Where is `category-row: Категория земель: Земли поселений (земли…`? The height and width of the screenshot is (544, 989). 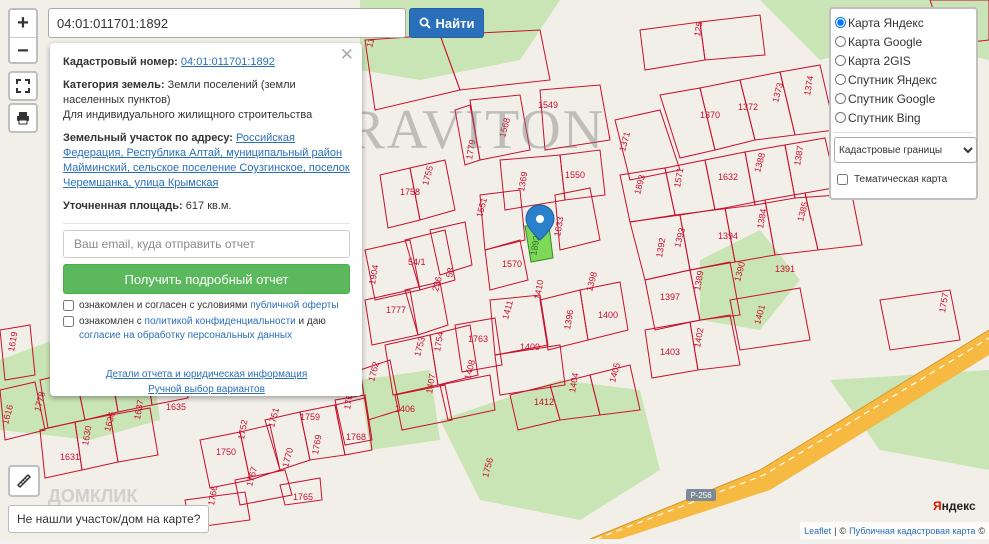 category-row: Категория земель: Земли поселений (земли… is located at coordinates (188, 100).